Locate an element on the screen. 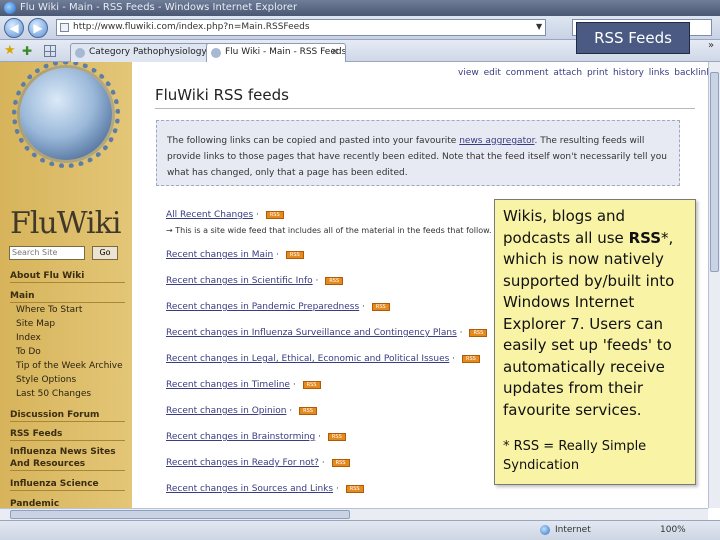 The width and height of the screenshot is (720, 540). feed-row: Recent changes in Timeline · RSS is located at coordinates (243, 385).